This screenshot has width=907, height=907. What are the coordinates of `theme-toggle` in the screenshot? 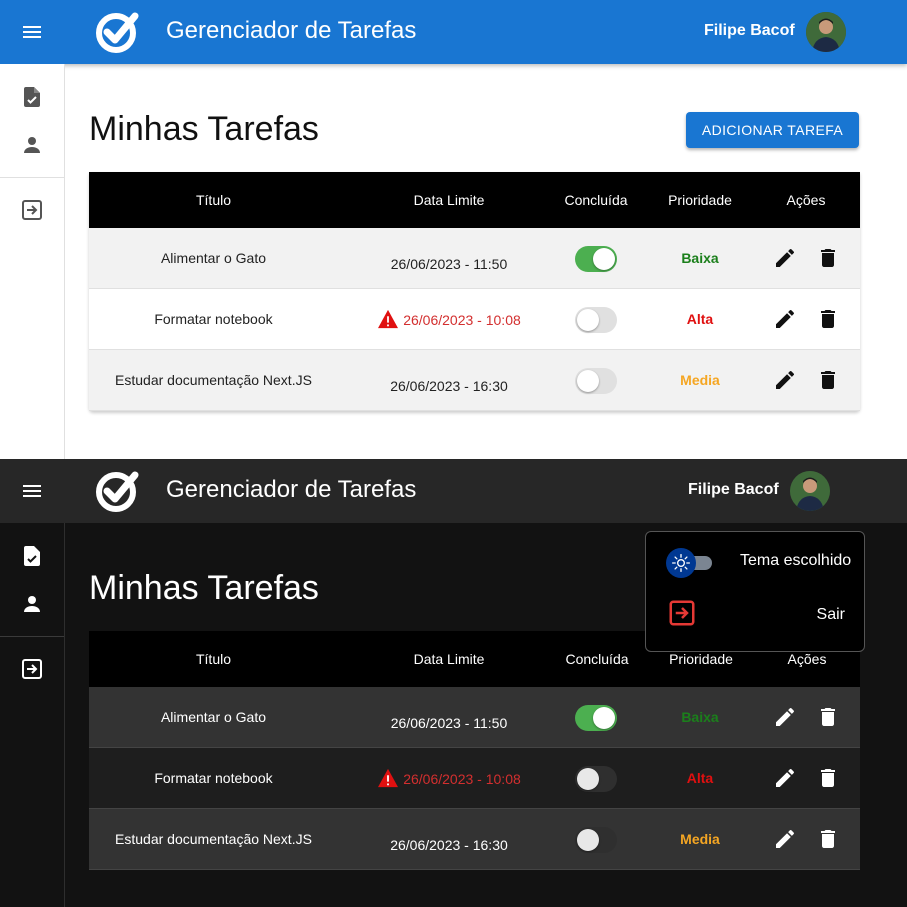 It's located at (689, 563).